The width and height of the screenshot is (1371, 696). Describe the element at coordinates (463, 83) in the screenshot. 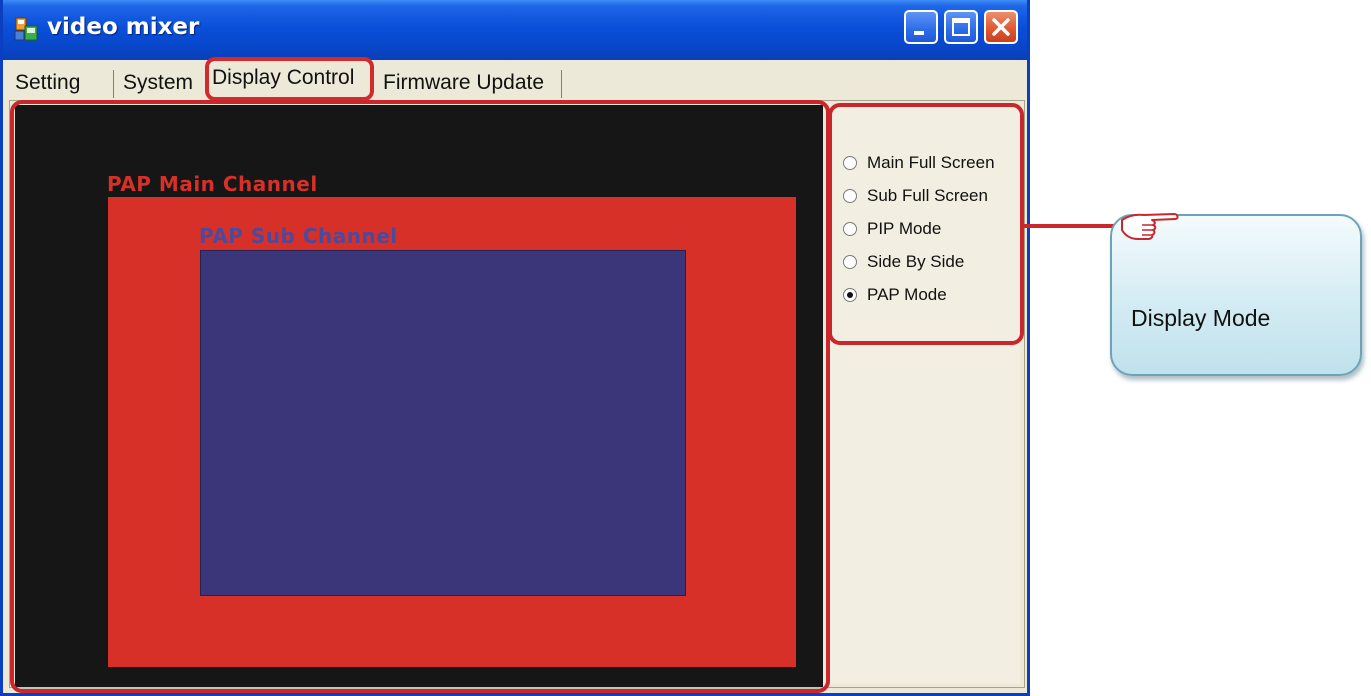

I see `tab-firmware-update: Firmware Update` at that location.